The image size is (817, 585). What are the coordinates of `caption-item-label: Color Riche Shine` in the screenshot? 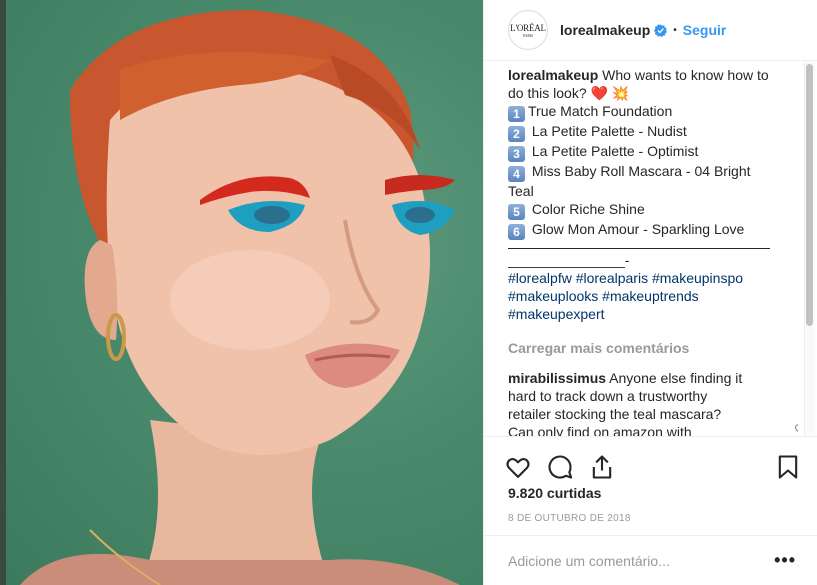 It's located at (586, 209).